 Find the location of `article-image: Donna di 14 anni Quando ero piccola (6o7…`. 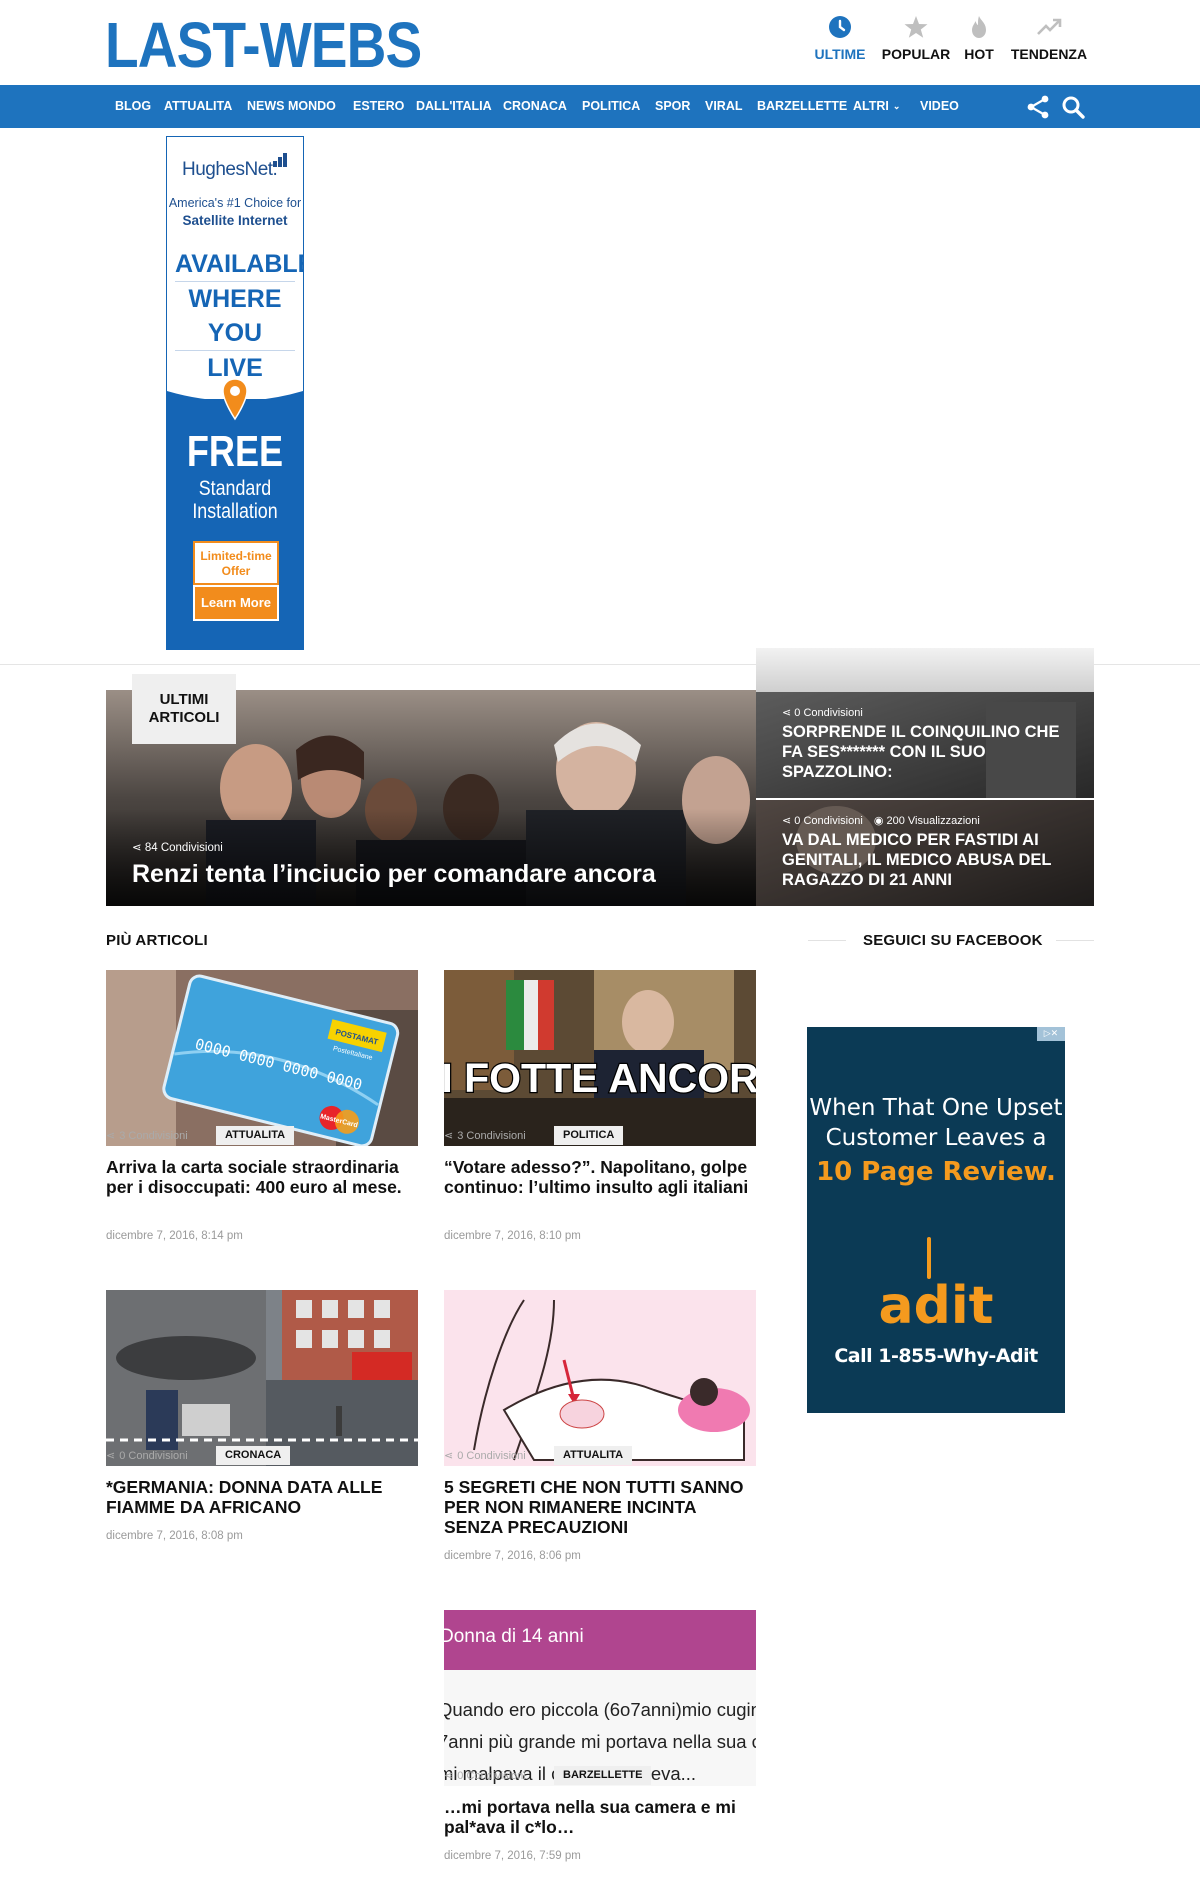

article-image: Donna di 14 anni Quando ero piccola (6o7… is located at coordinates (600, 1698).